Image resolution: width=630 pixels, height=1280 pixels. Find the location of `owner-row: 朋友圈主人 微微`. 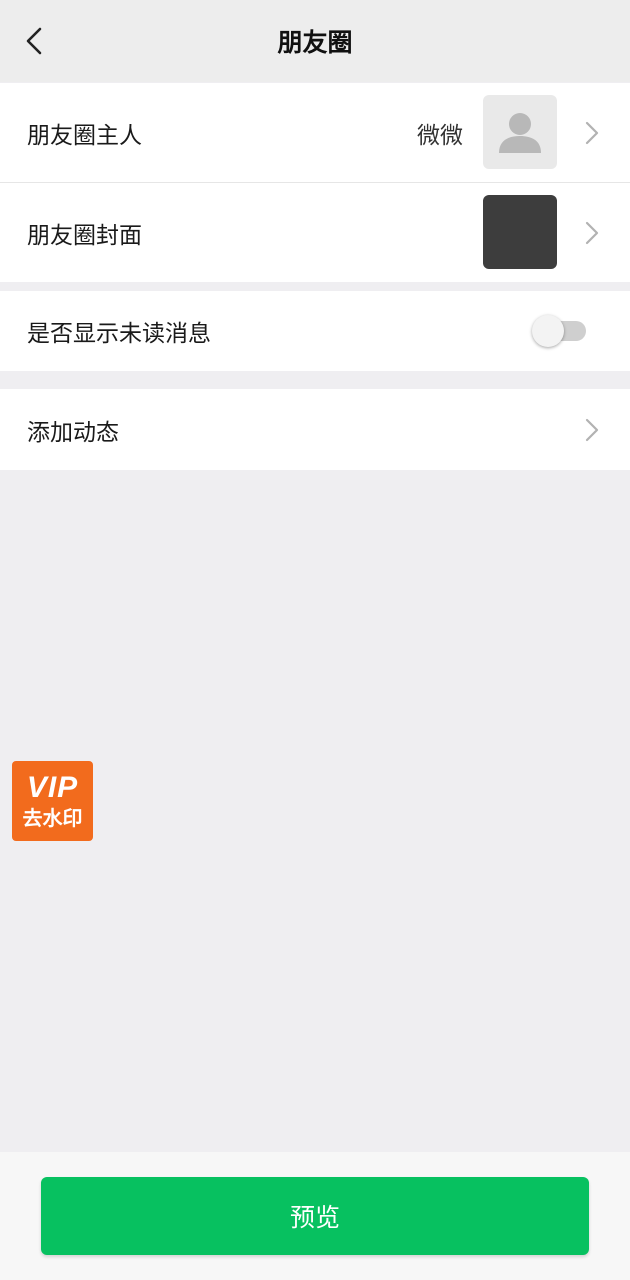

owner-row: 朋友圈主人 微微 is located at coordinates (315, 132).